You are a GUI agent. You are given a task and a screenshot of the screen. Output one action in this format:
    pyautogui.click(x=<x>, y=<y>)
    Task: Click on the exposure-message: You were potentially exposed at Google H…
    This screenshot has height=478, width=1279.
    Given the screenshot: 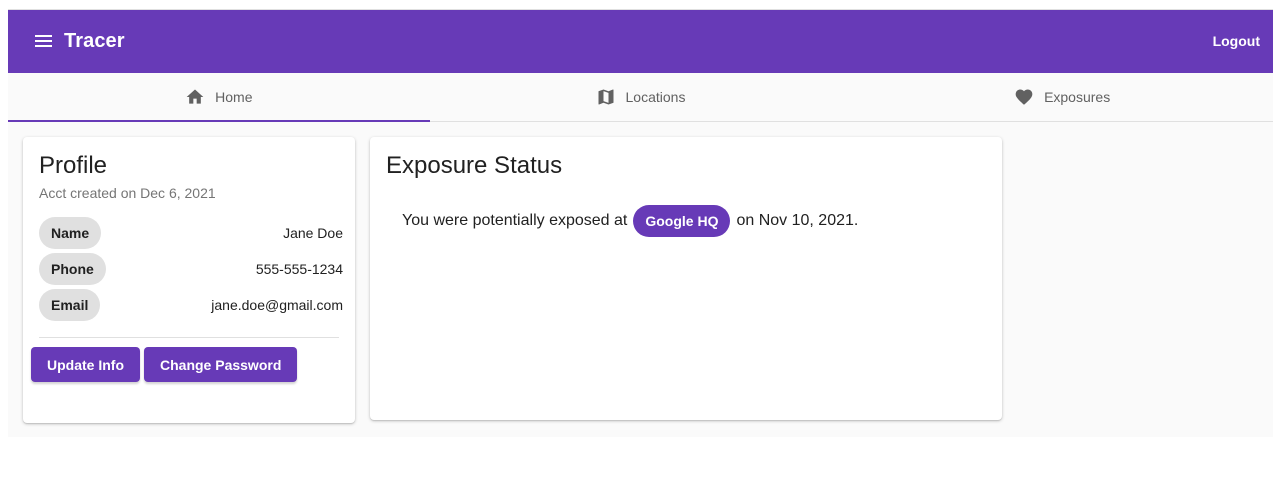 What is the action you would take?
    pyautogui.click(x=630, y=221)
    